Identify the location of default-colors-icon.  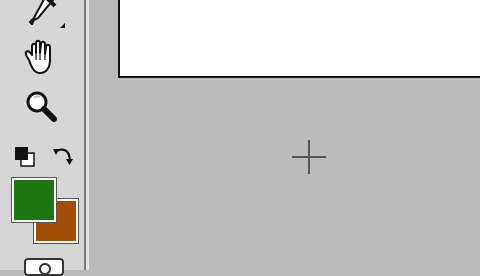
(25, 157).